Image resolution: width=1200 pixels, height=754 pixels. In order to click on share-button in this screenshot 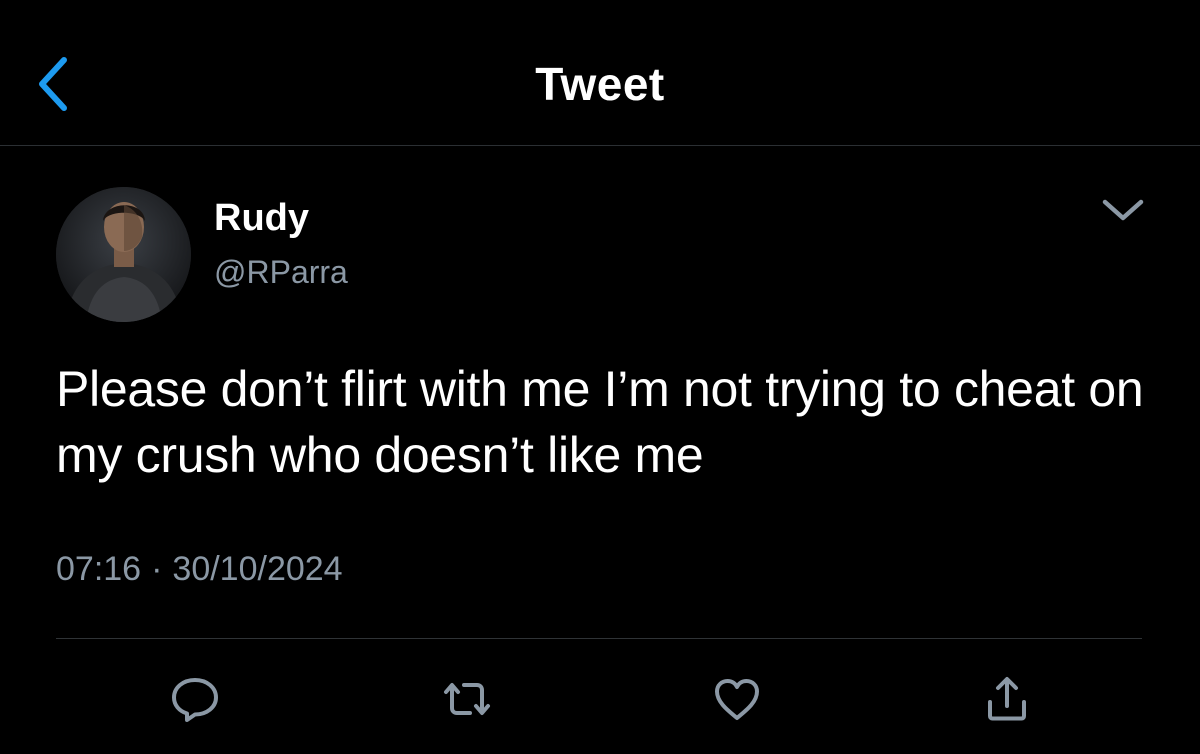, I will do `click(1007, 699)`.